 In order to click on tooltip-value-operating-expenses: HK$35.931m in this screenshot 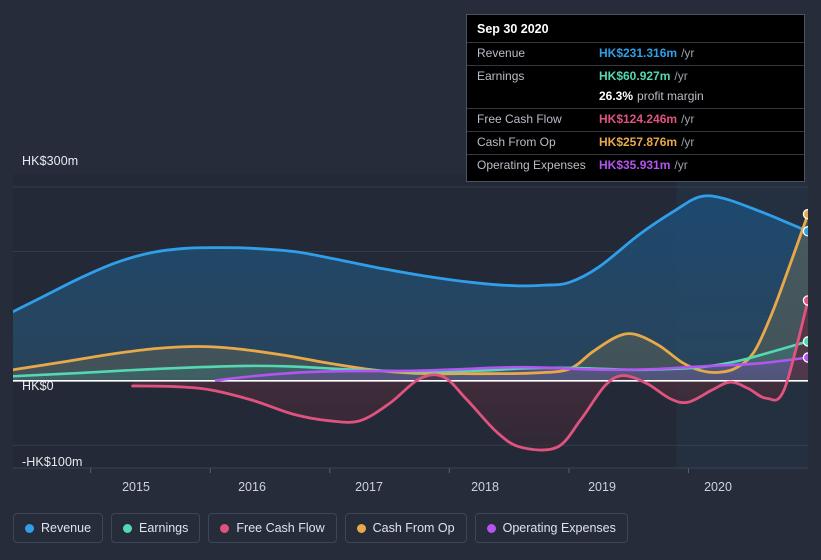, I will do `click(635, 165)`.